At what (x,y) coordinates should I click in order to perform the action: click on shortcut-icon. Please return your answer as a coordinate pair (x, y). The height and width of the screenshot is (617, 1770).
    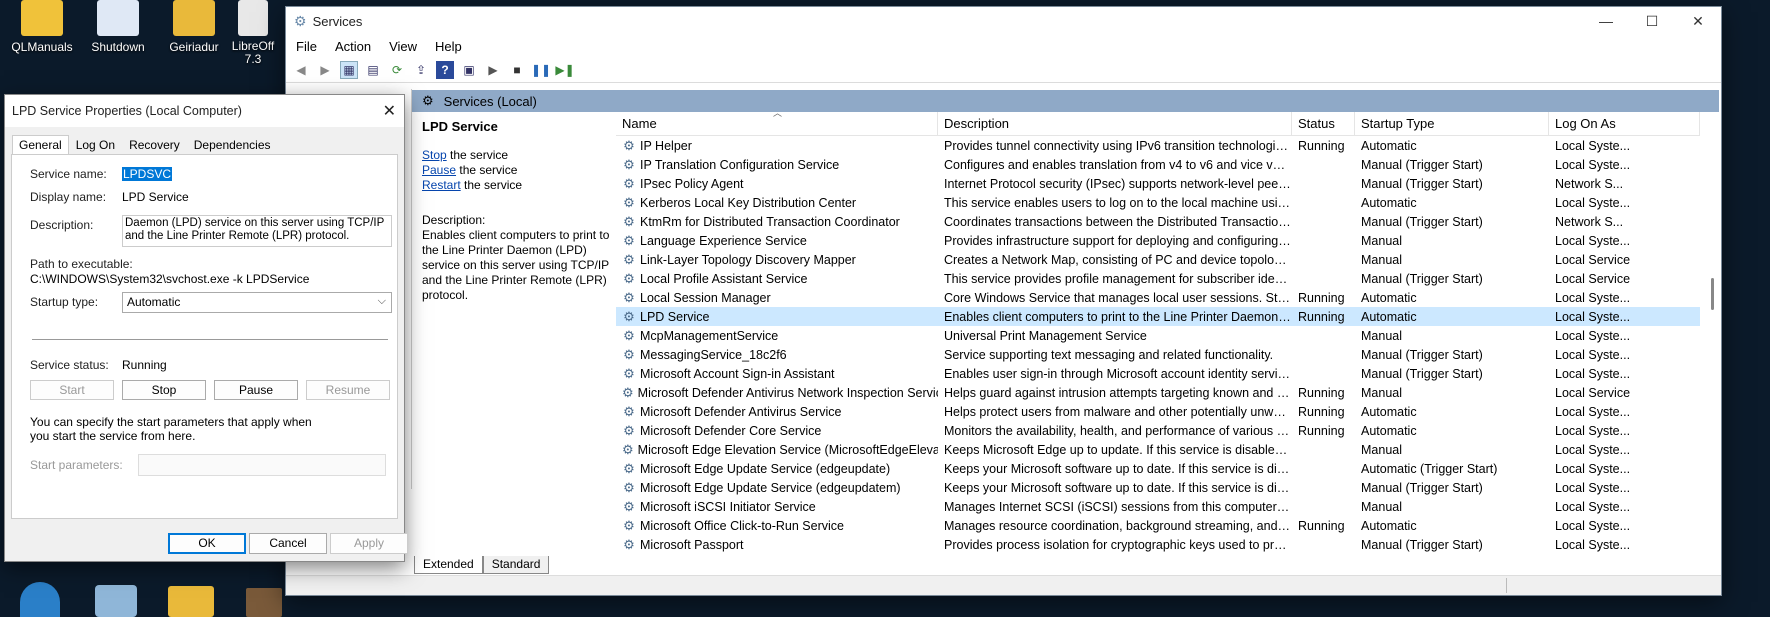
    Looking at the image, I should click on (118, 18).